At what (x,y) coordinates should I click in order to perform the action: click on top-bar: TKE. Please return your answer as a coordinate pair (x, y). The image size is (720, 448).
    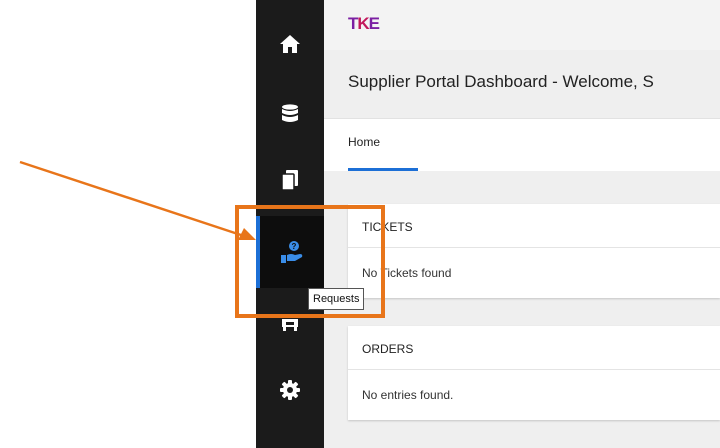
    Looking at the image, I should click on (522, 25).